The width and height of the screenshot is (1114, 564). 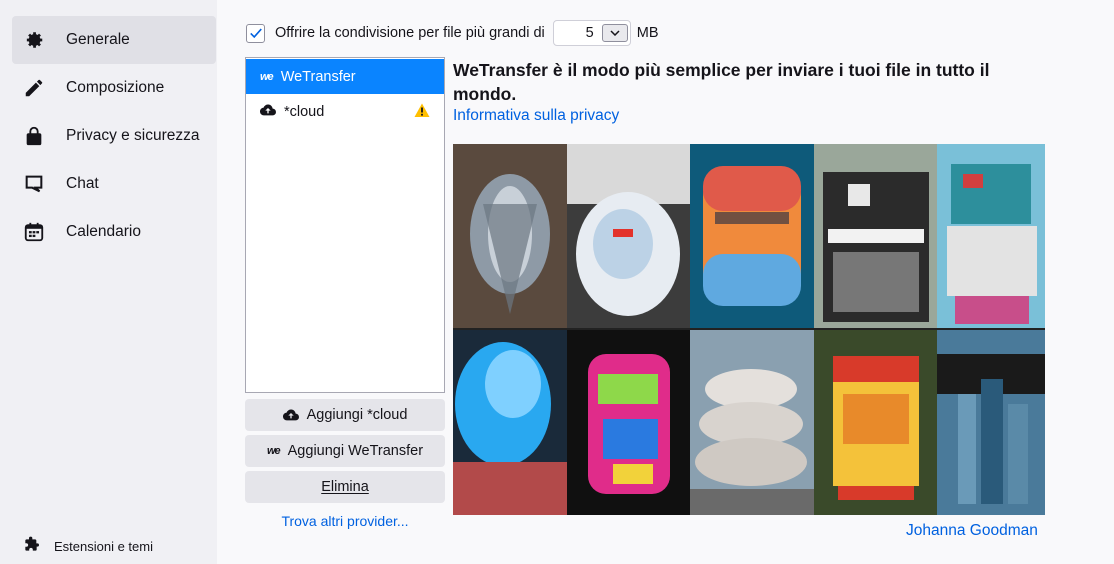 What do you see at coordinates (318, 76) in the screenshot?
I see `provider-name: WeTransfer` at bounding box center [318, 76].